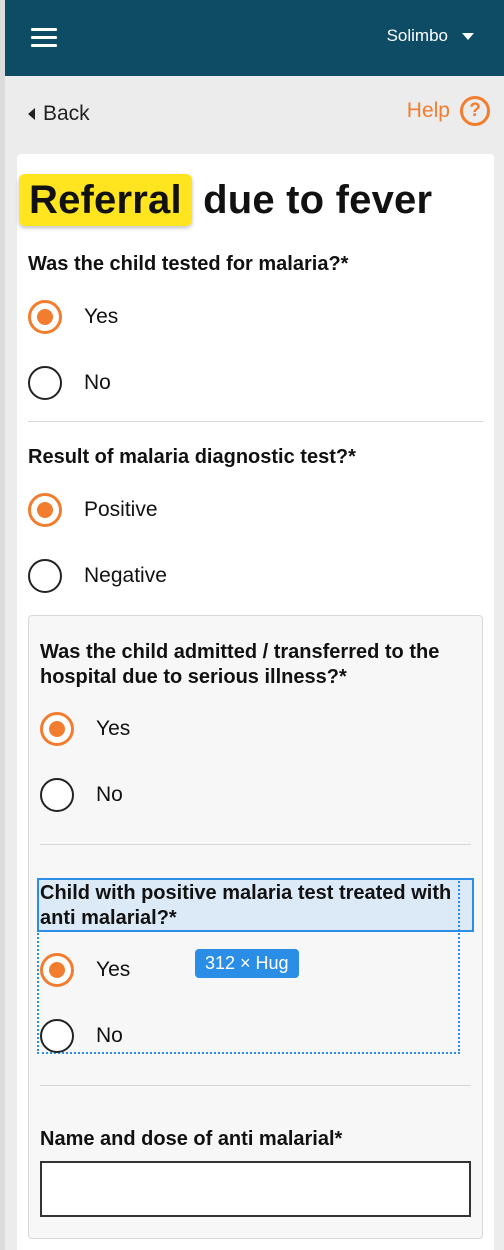  Describe the element at coordinates (73, 317) in the screenshot. I see `option-tested-yes: Yes` at that location.